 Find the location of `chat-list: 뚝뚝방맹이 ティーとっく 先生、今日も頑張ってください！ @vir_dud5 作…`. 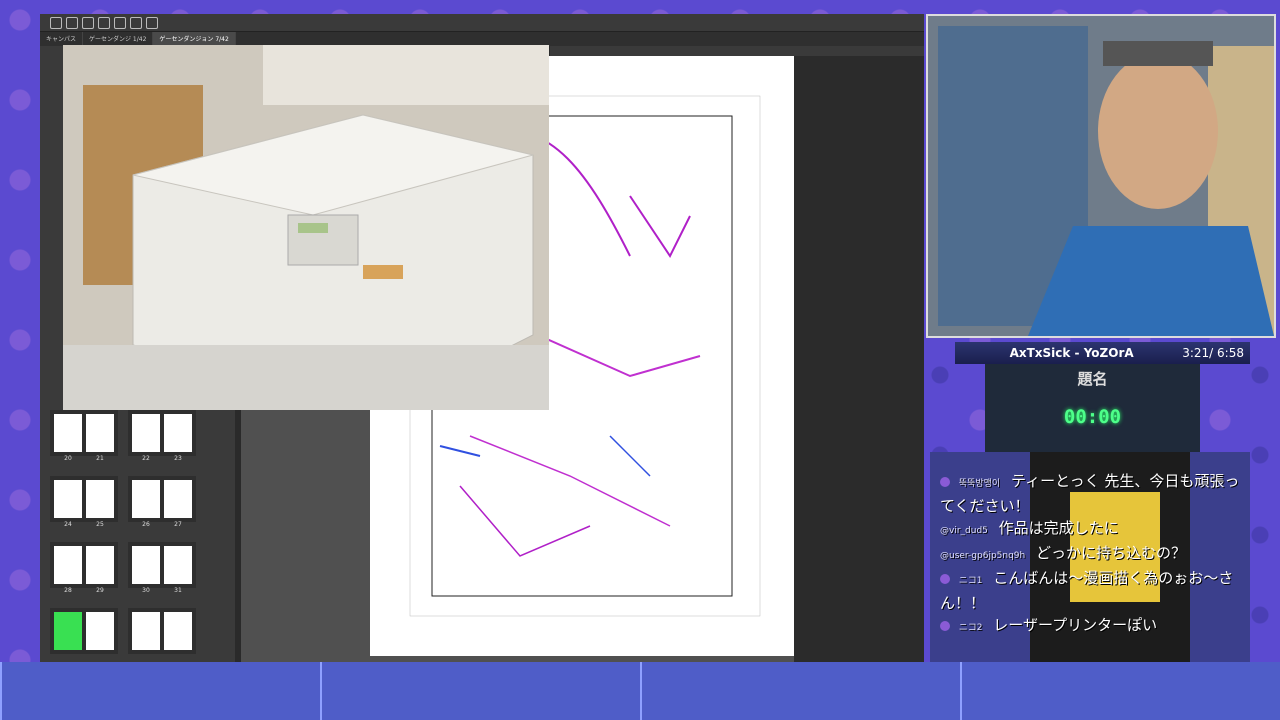

chat-list: 뚝뚝방맹이 ティーとっく 先生、今日も頑張ってください！ @vir_dud5 作… is located at coordinates (1095, 554).